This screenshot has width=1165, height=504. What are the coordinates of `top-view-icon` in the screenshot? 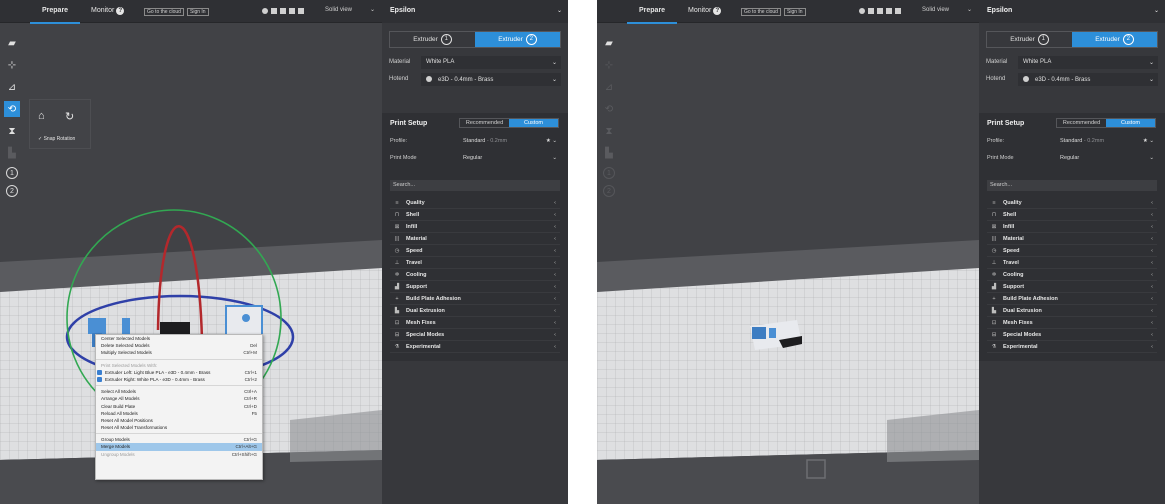 It's located at (880, 11).